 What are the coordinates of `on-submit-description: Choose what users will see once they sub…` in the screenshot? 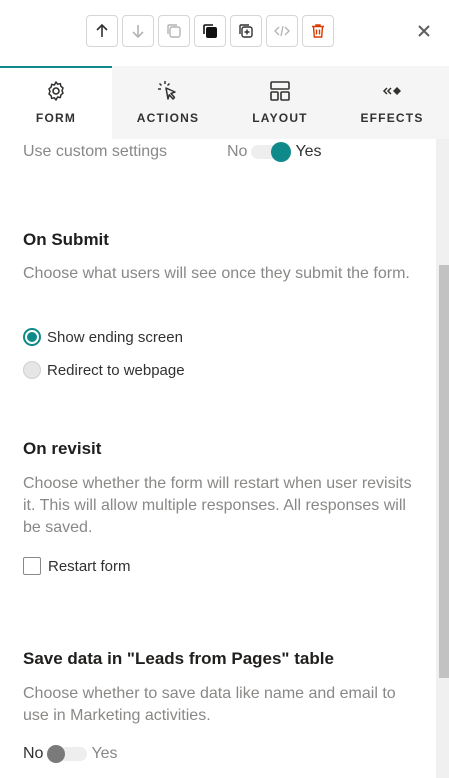 It's located at (216, 273).